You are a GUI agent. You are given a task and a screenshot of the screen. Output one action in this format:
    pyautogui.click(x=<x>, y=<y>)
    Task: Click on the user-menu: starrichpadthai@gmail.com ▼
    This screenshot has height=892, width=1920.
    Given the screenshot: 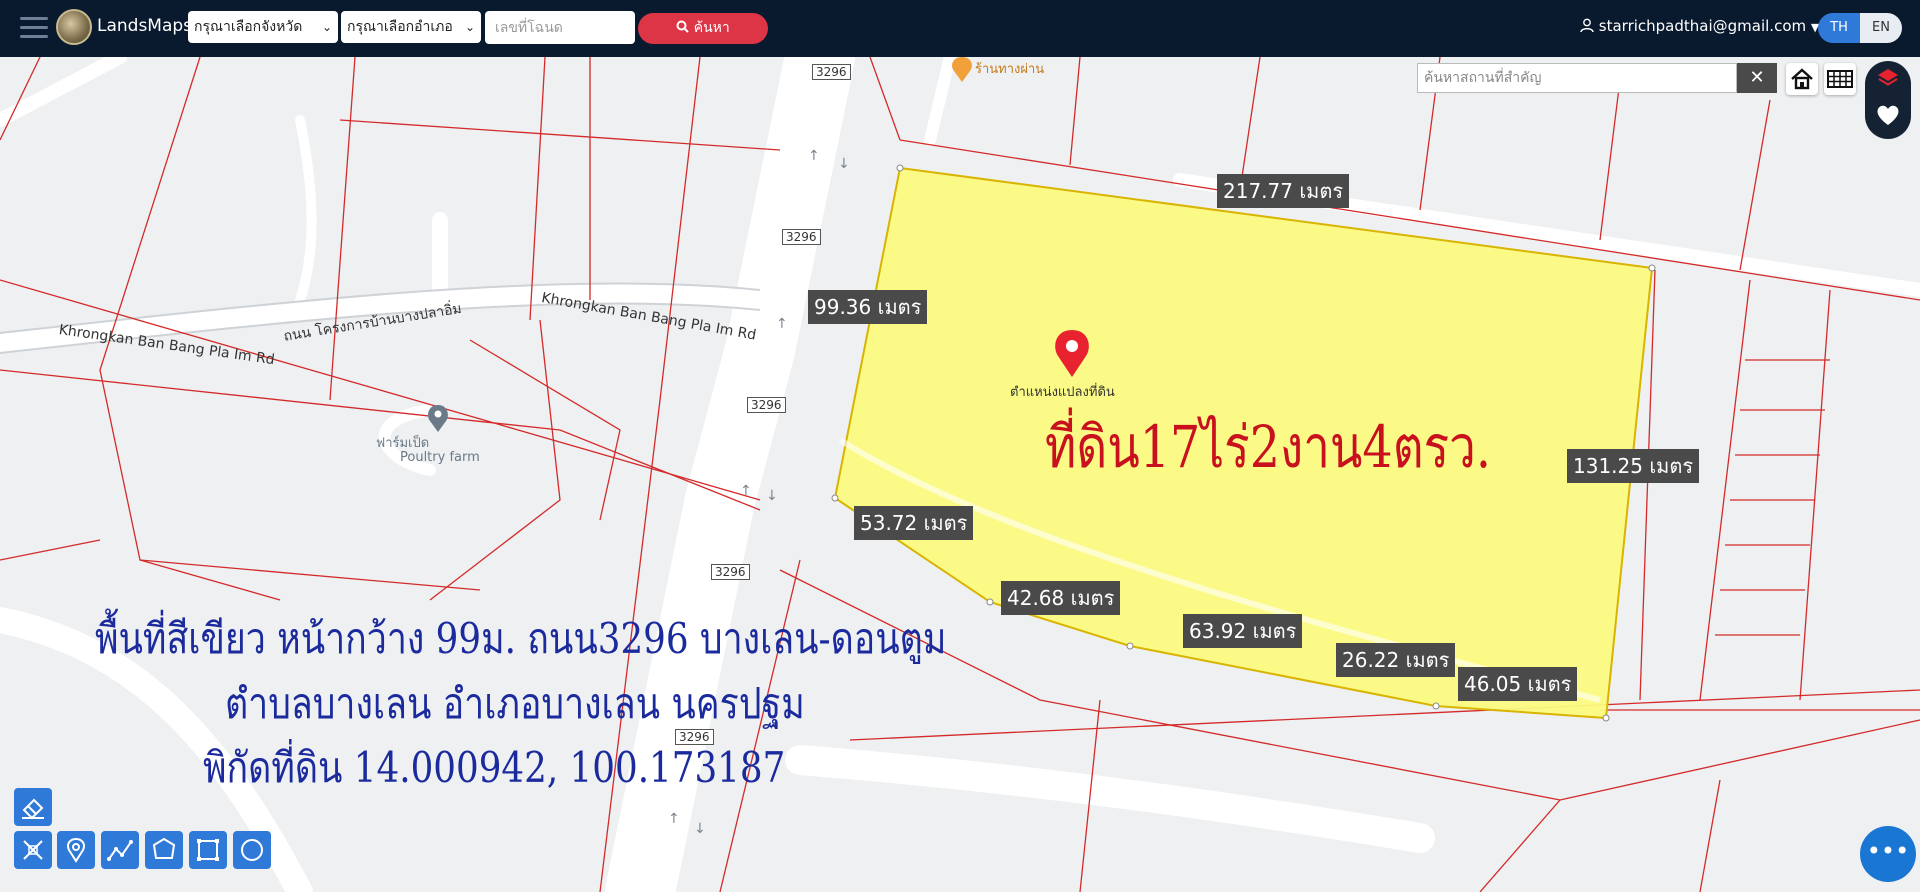 What is the action you would take?
    pyautogui.click(x=1699, y=26)
    